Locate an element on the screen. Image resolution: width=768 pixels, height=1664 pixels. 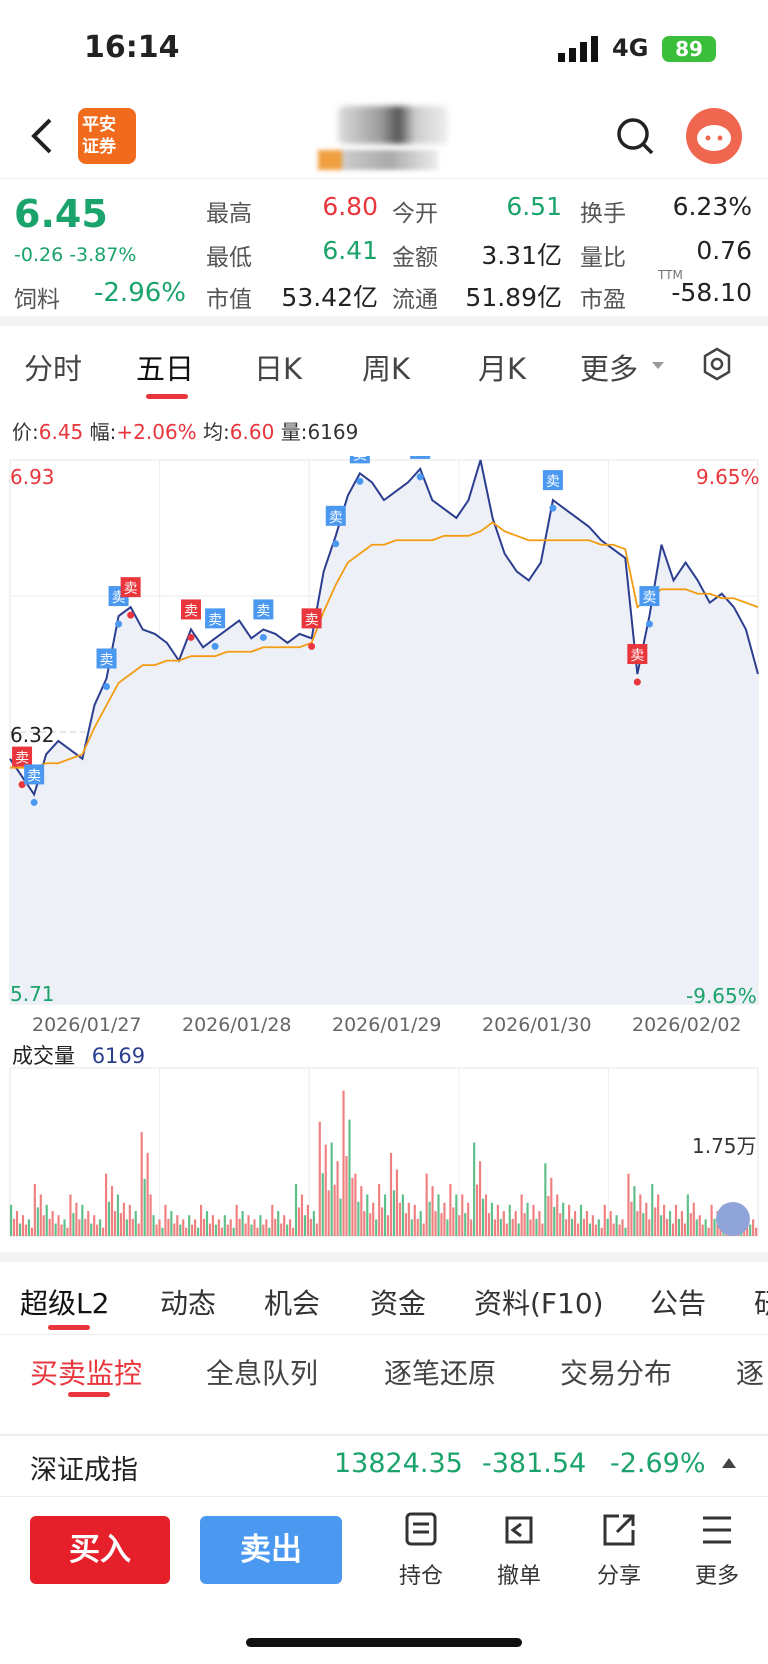
detail-tab: 公告 is located at coordinates (678, 1302).